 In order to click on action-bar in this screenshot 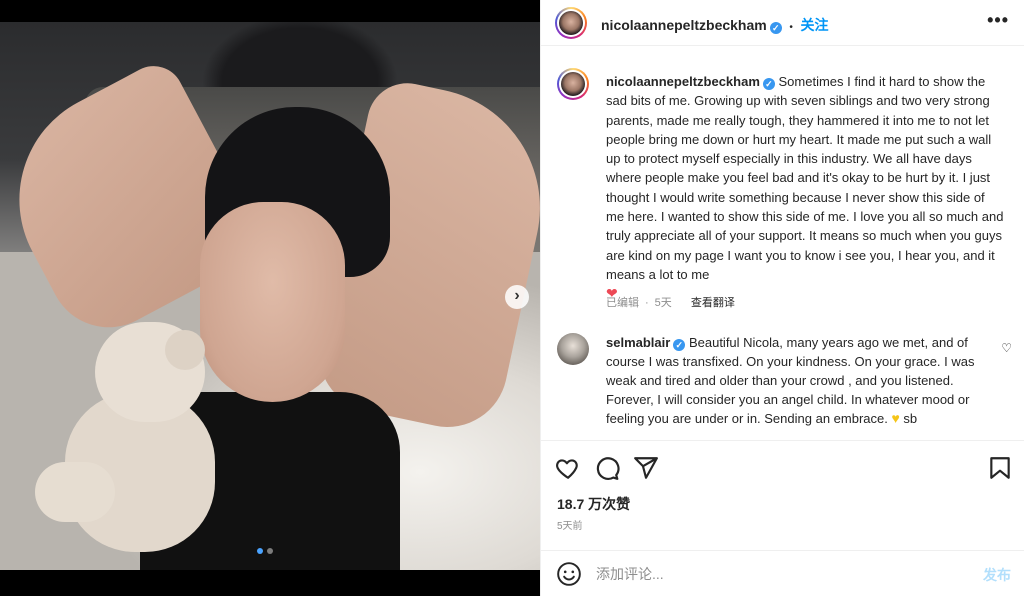, I will do `click(782, 465)`.